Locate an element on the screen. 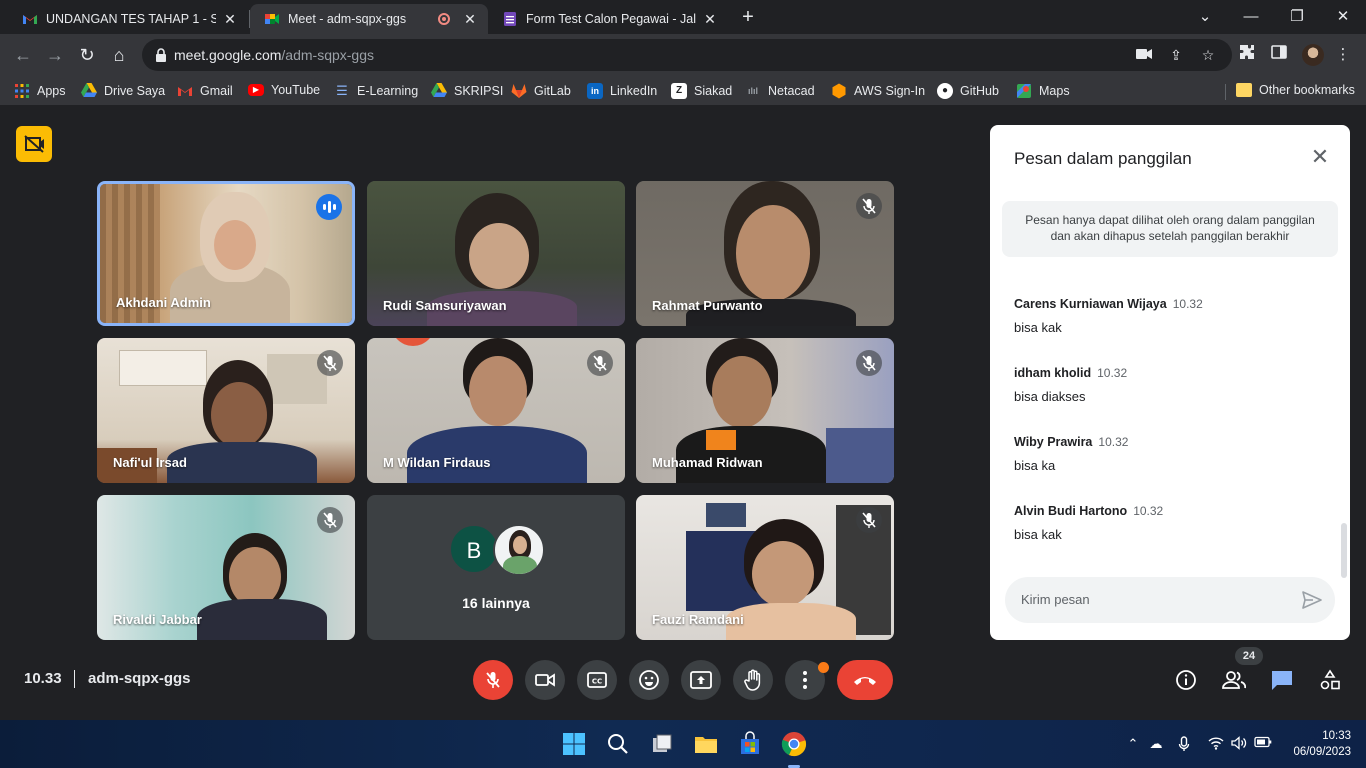  close-window-icon: ✕ is located at coordinates (1343, 17).